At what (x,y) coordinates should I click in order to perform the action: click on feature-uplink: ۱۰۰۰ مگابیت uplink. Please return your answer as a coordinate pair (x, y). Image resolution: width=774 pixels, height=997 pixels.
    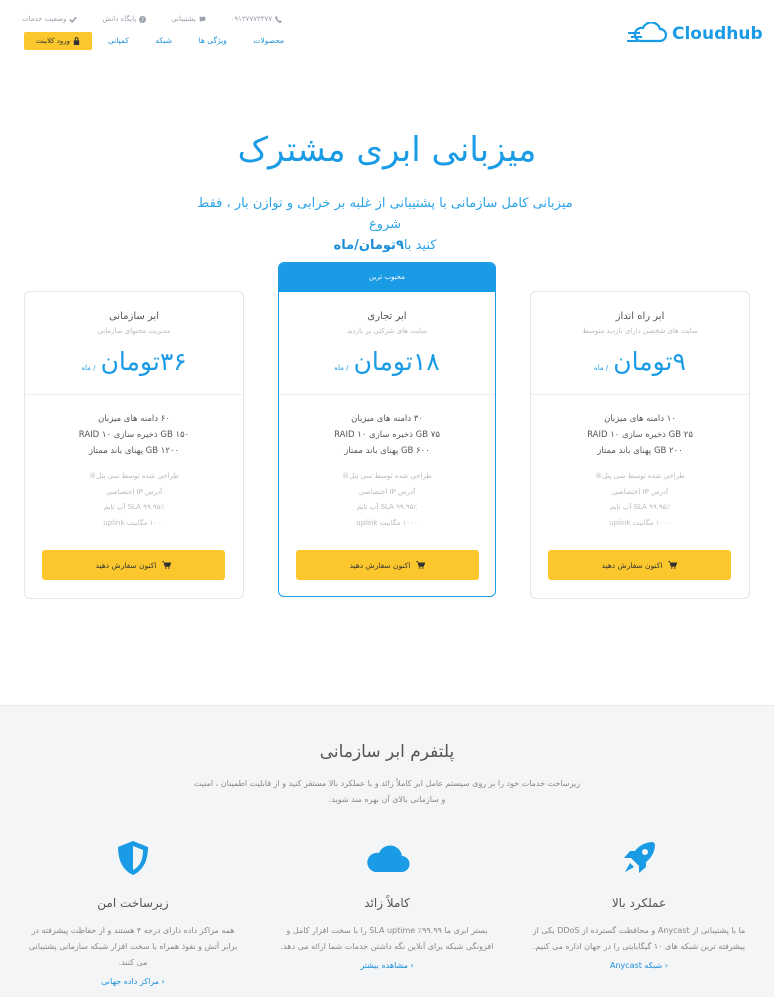
    Looking at the image, I should click on (134, 523).